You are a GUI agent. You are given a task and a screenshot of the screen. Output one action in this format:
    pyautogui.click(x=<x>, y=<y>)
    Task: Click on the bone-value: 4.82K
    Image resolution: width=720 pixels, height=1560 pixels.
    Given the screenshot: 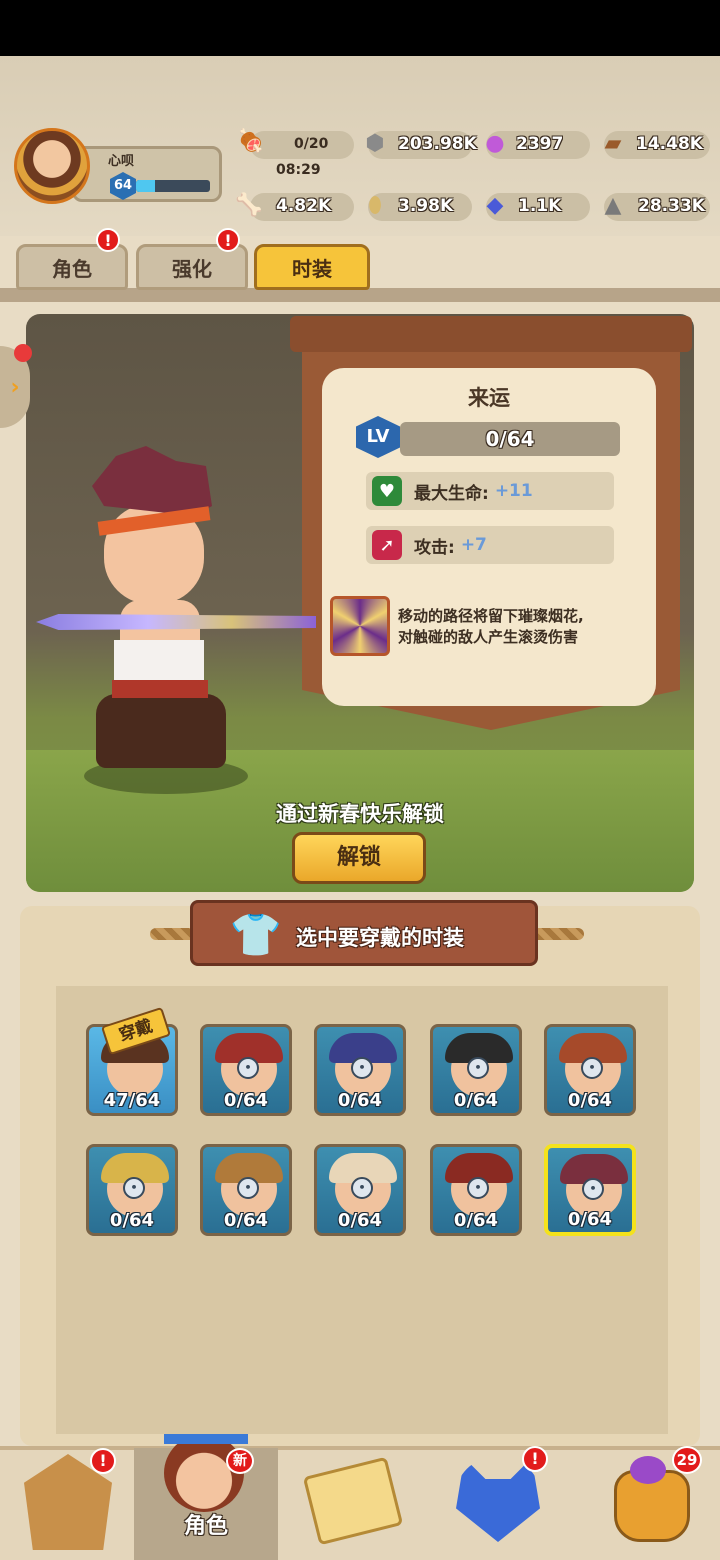 What is the action you would take?
    pyautogui.click(x=304, y=206)
    